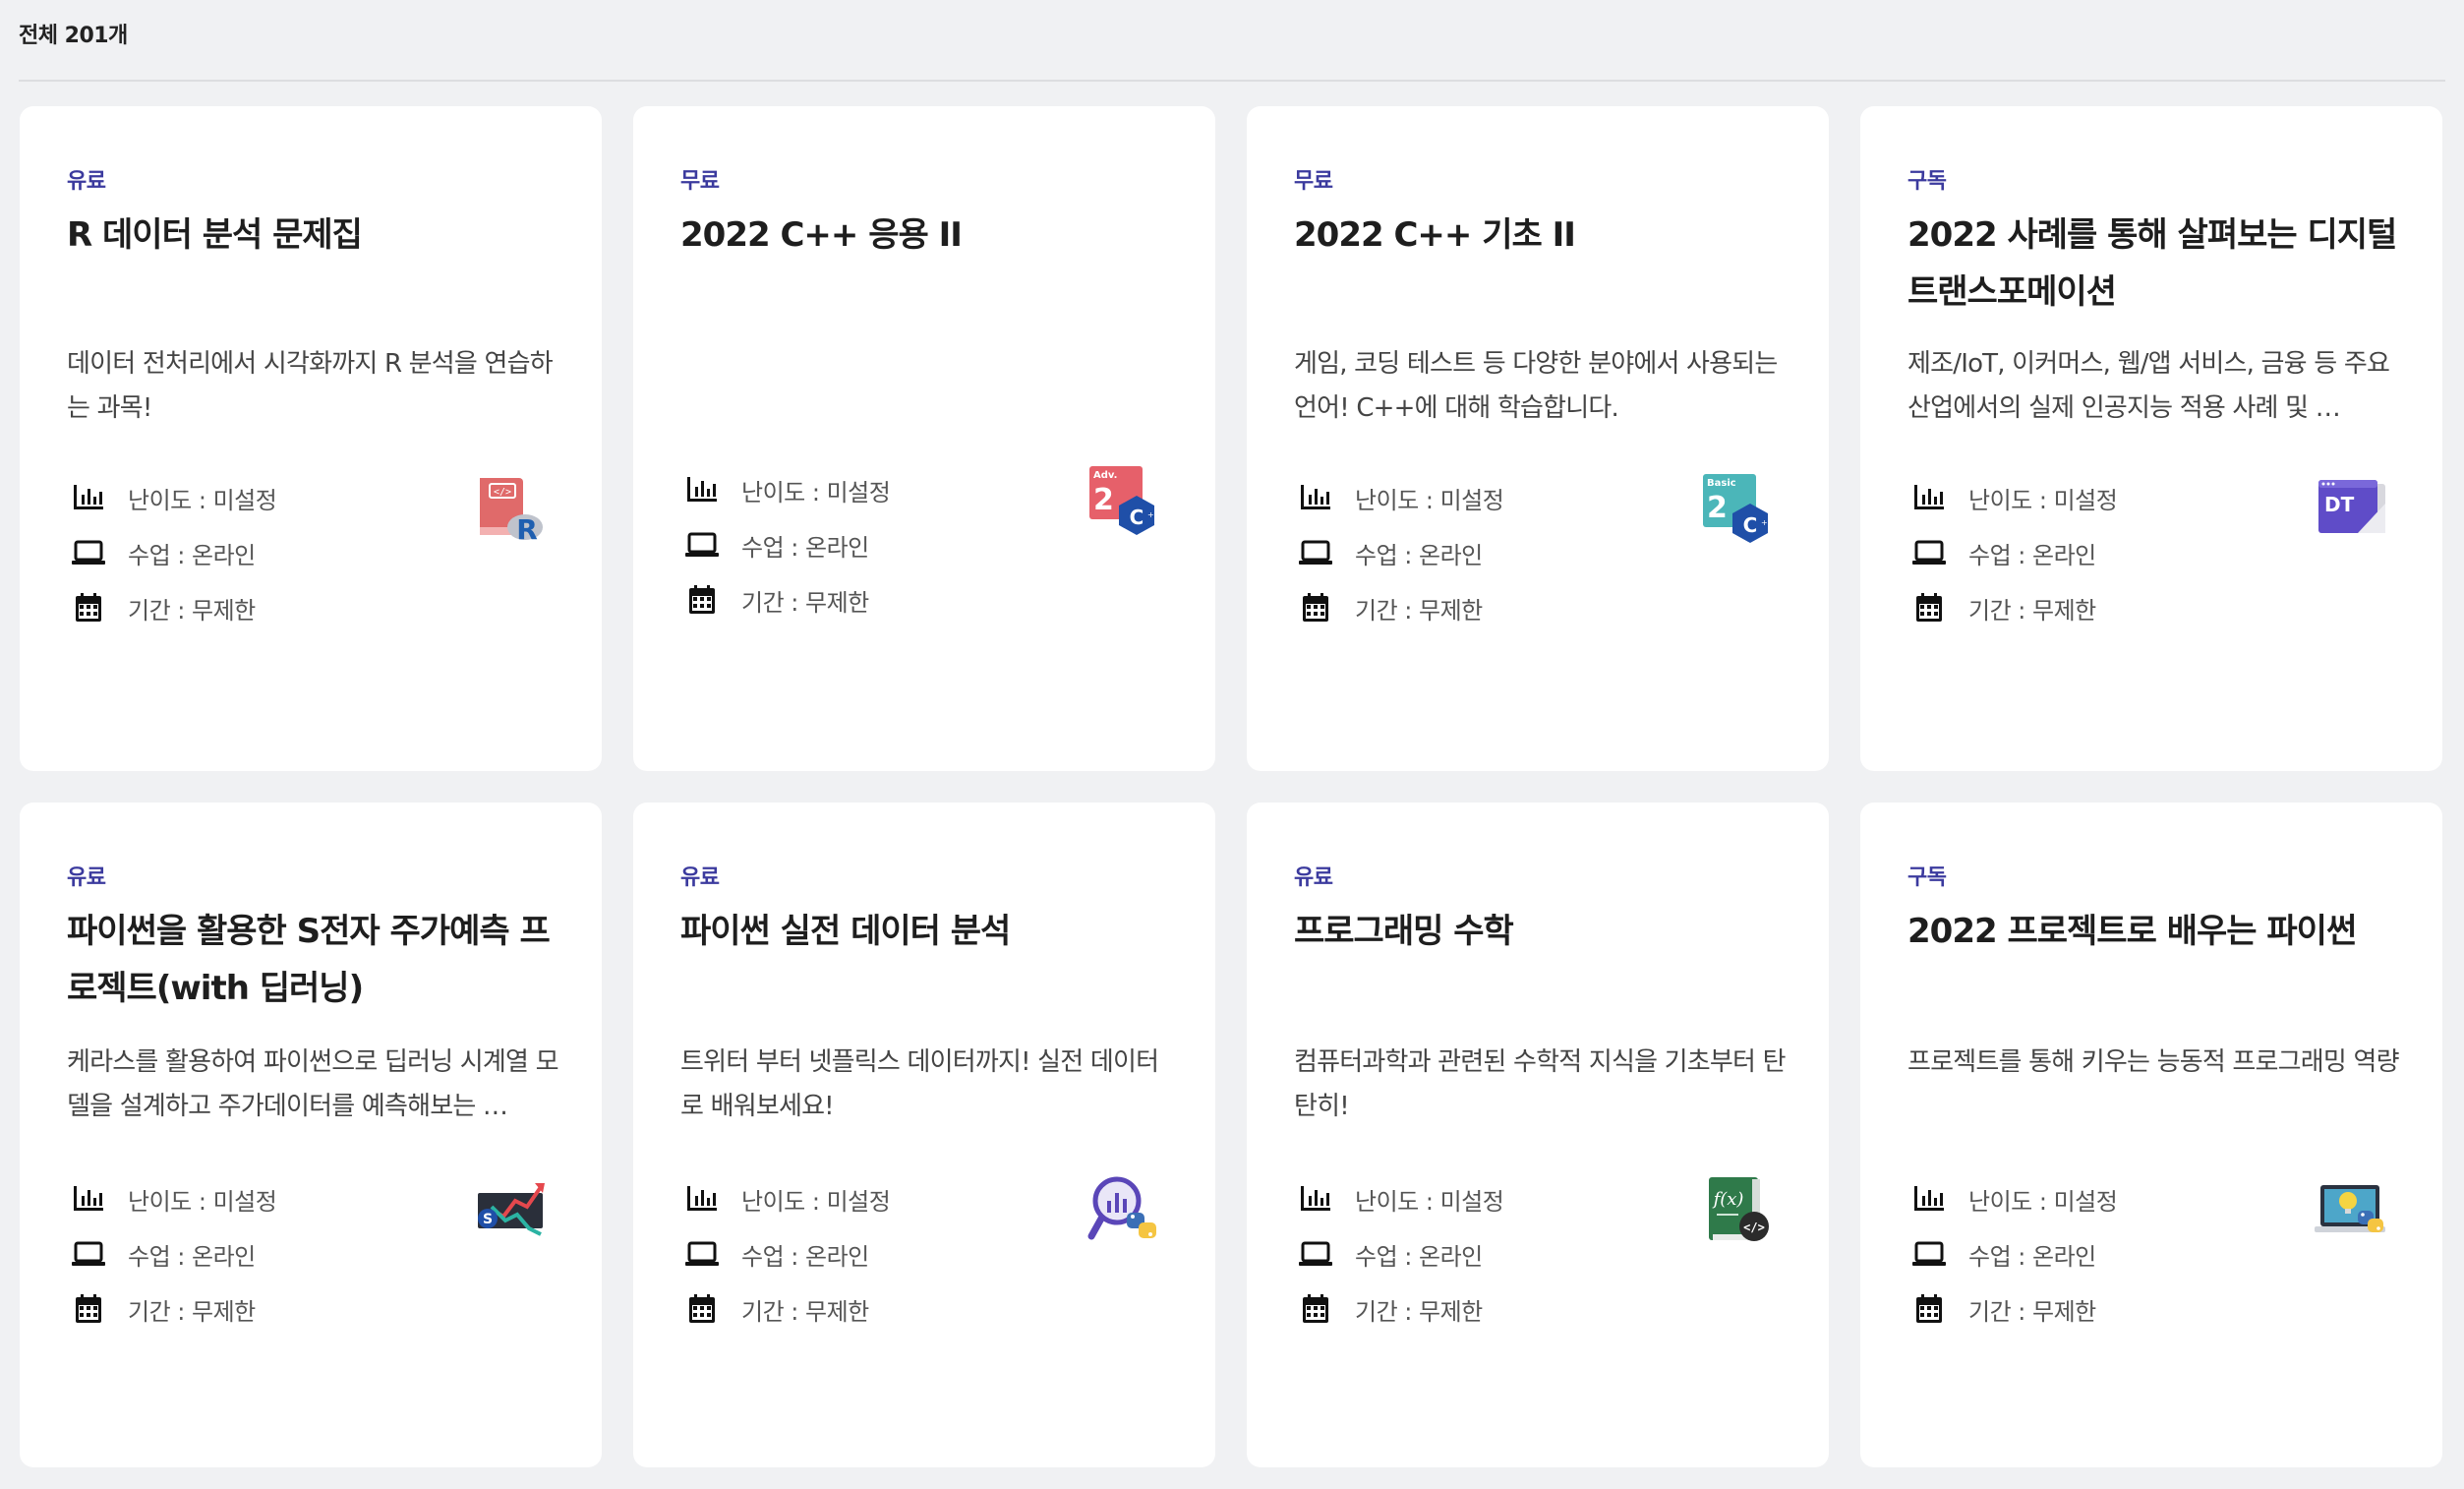 The width and height of the screenshot is (2464, 1489). I want to click on course-title: 프로그래밍 수학, so click(1404, 931).